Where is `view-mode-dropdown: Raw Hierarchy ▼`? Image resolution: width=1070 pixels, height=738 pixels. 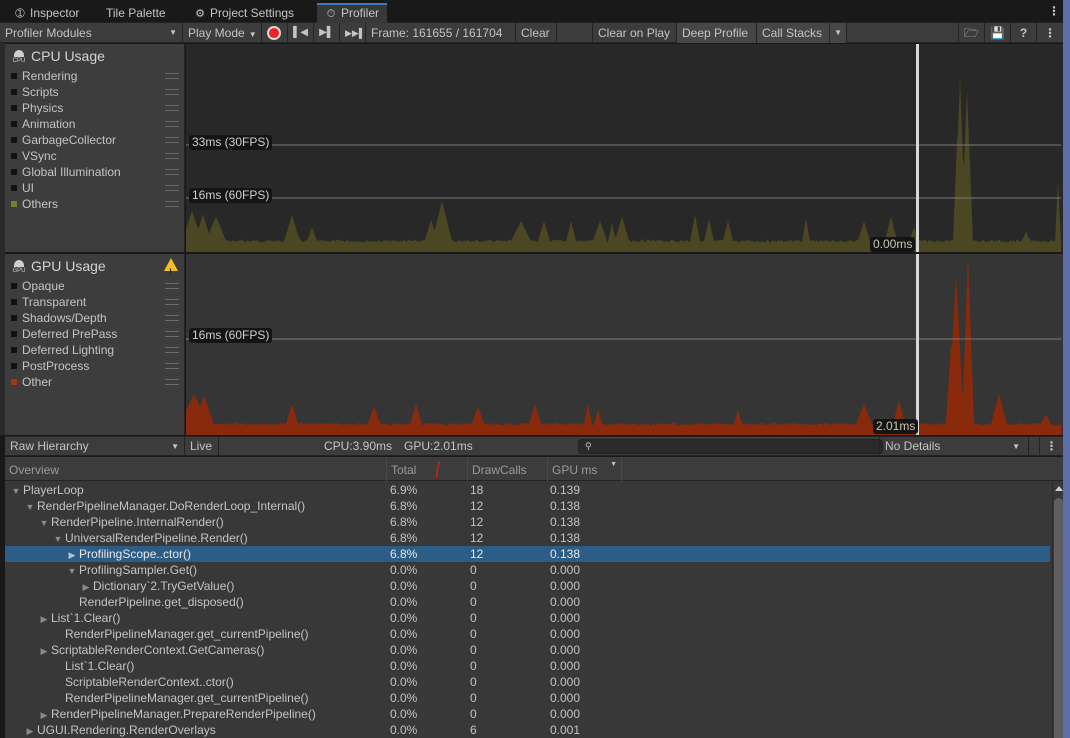 view-mode-dropdown: Raw Hierarchy ▼ is located at coordinates (95, 446).